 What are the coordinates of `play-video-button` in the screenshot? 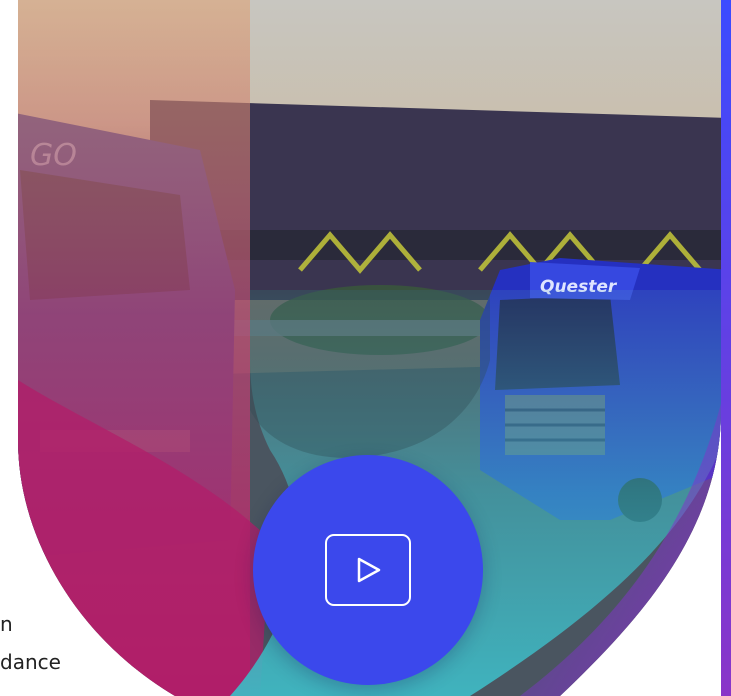 It's located at (368, 570).